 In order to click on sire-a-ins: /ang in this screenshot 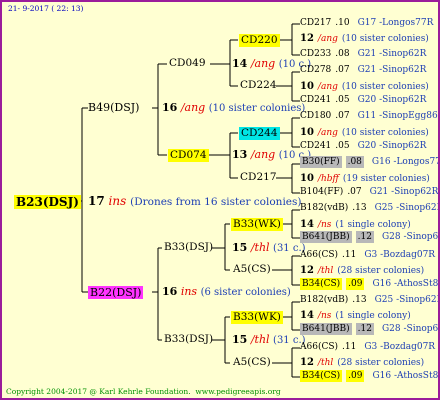, I will do `click(263, 63)`.